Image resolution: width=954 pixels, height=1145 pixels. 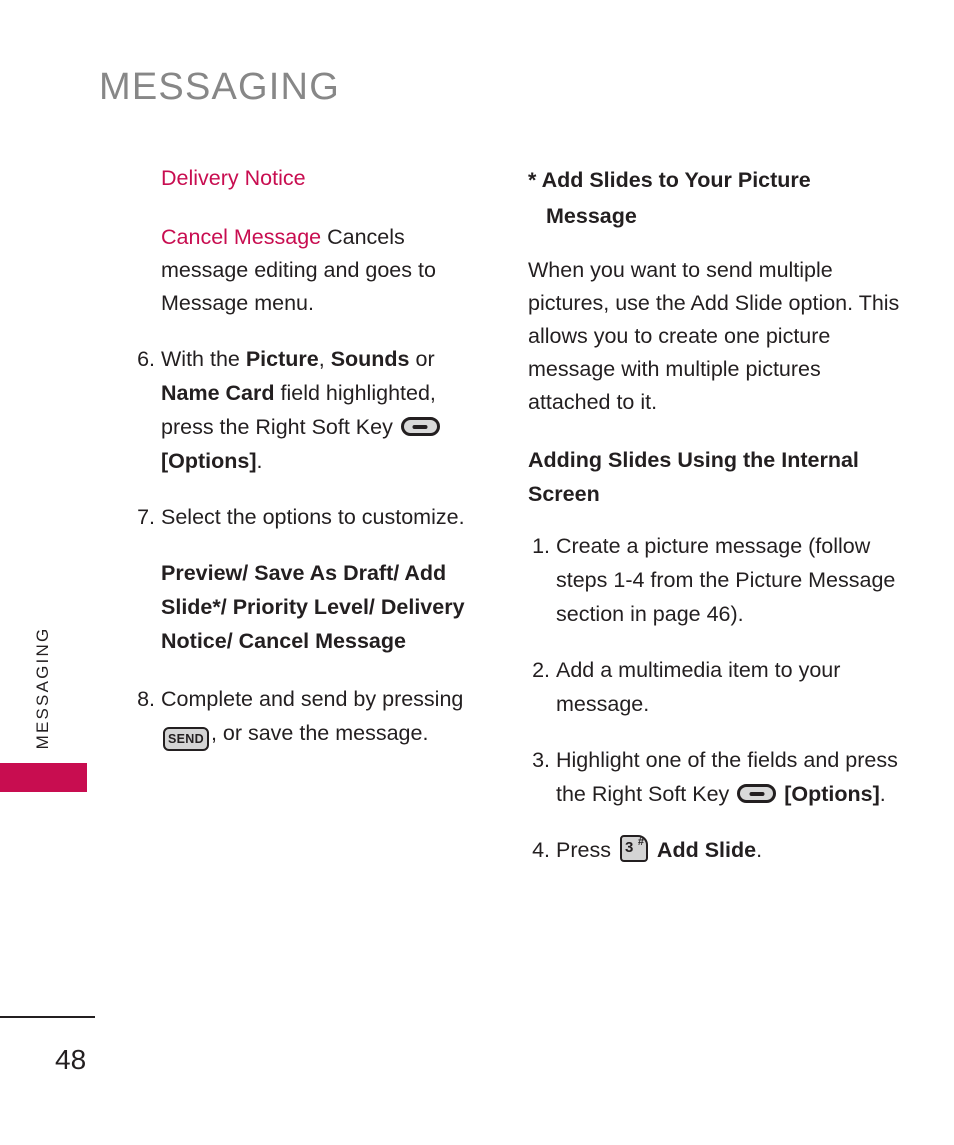 I want to click on step-4-bold-add-slide: Add Slide, so click(x=706, y=850).